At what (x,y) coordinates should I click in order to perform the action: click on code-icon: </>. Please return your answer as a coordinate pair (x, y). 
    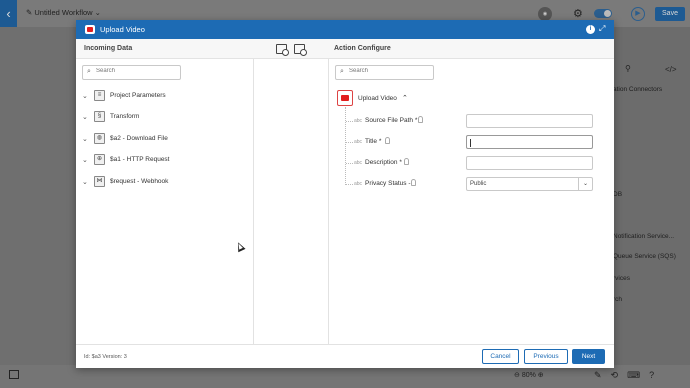
    Looking at the image, I should click on (671, 69).